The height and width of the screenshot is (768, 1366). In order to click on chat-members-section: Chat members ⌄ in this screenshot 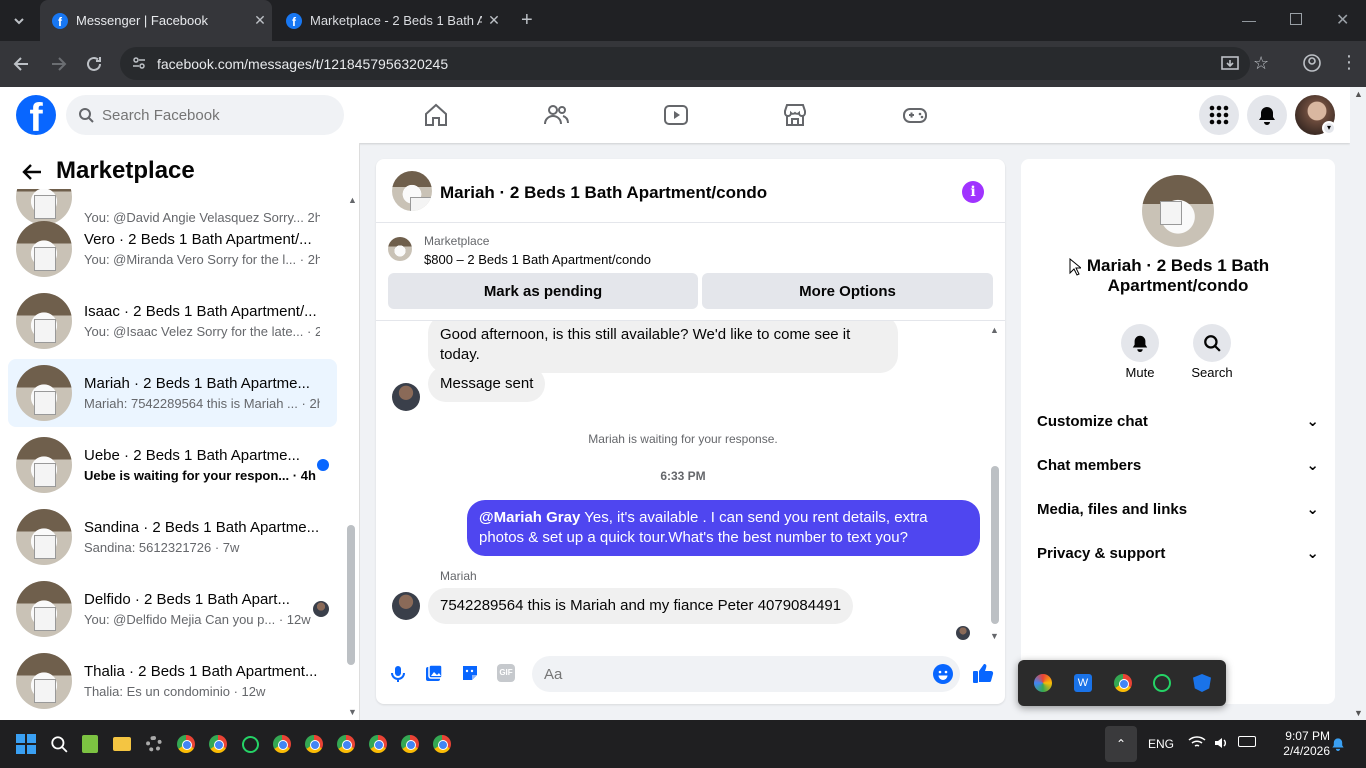, I will do `click(1178, 465)`.